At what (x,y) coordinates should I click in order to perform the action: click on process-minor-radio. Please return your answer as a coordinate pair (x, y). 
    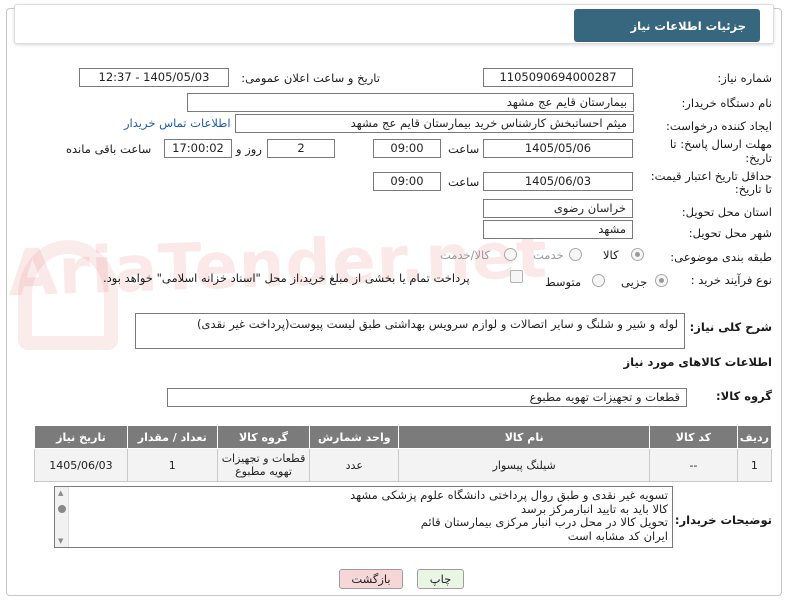
    Looking at the image, I should click on (661, 280).